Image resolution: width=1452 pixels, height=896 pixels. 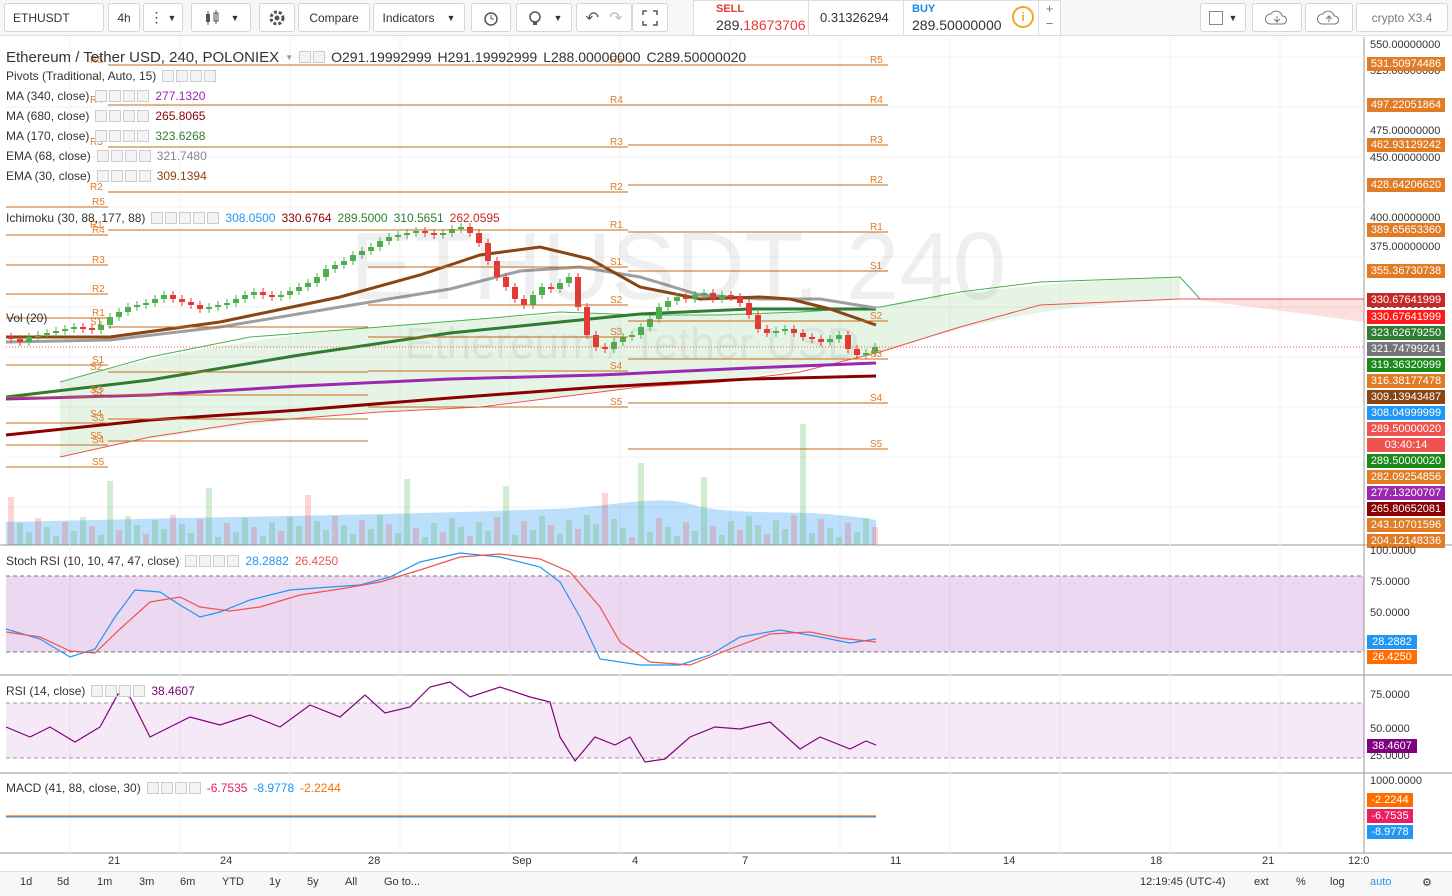 What do you see at coordinates (491, 17) in the screenshot?
I see `alert-button` at bounding box center [491, 17].